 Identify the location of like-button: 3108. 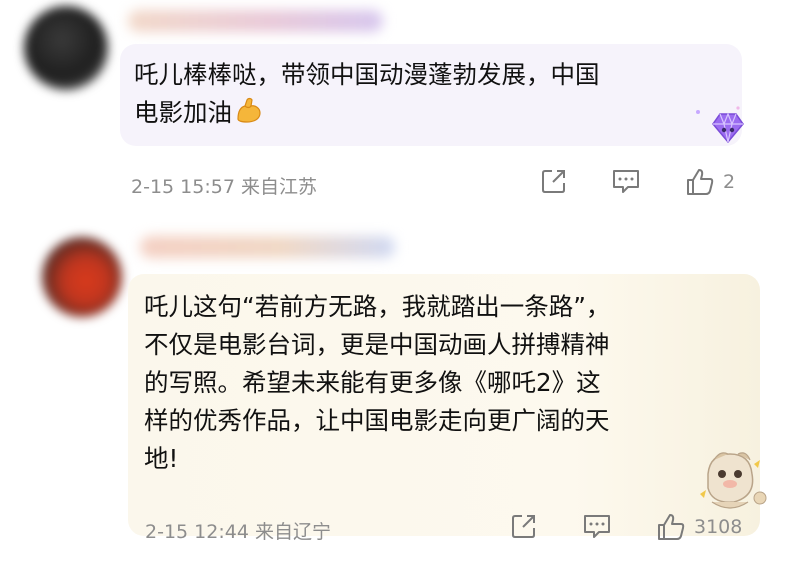
(699, 527).